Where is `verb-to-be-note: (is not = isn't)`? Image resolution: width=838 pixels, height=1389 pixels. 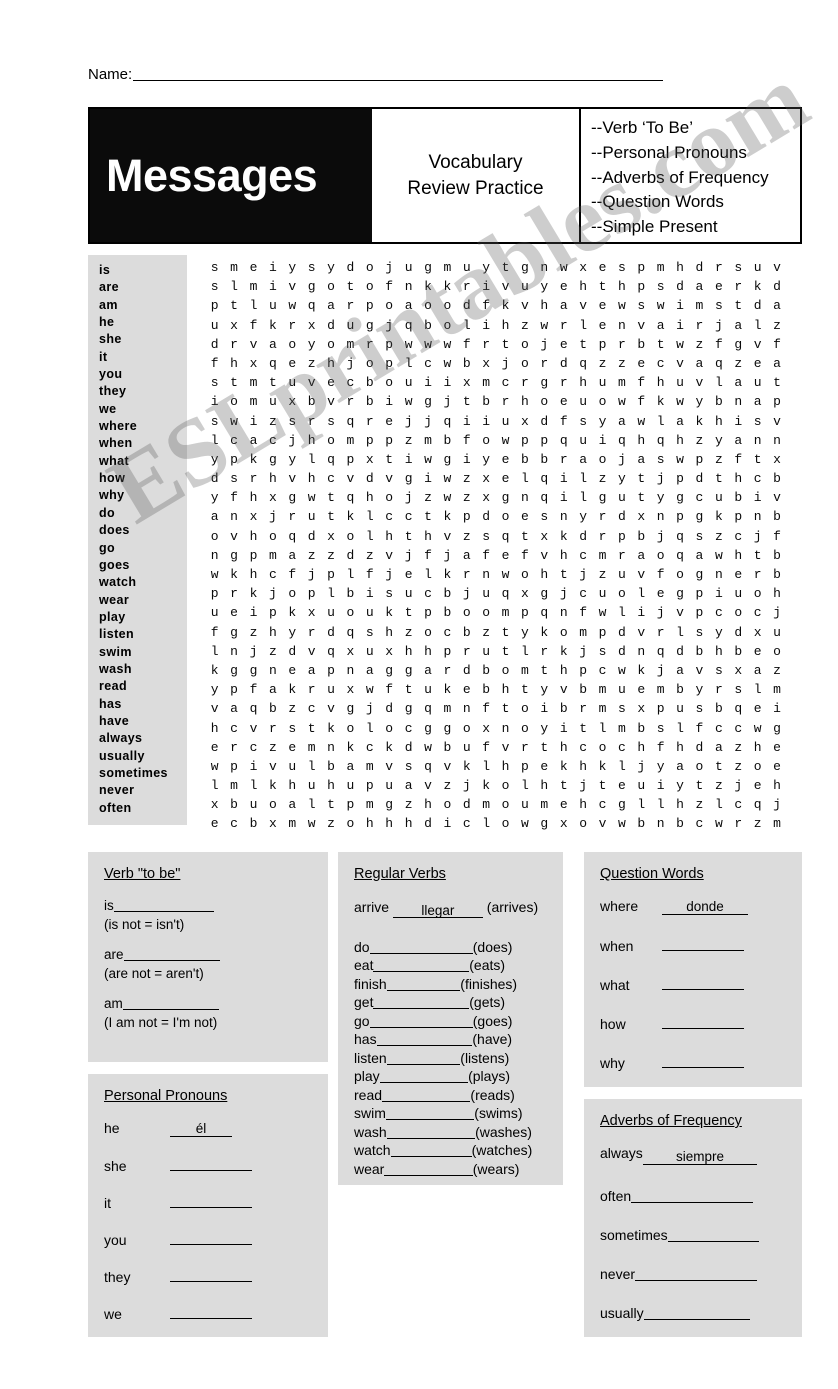
verb-to-be-note: (is not = isn't) is located at coordinates (144, 924).